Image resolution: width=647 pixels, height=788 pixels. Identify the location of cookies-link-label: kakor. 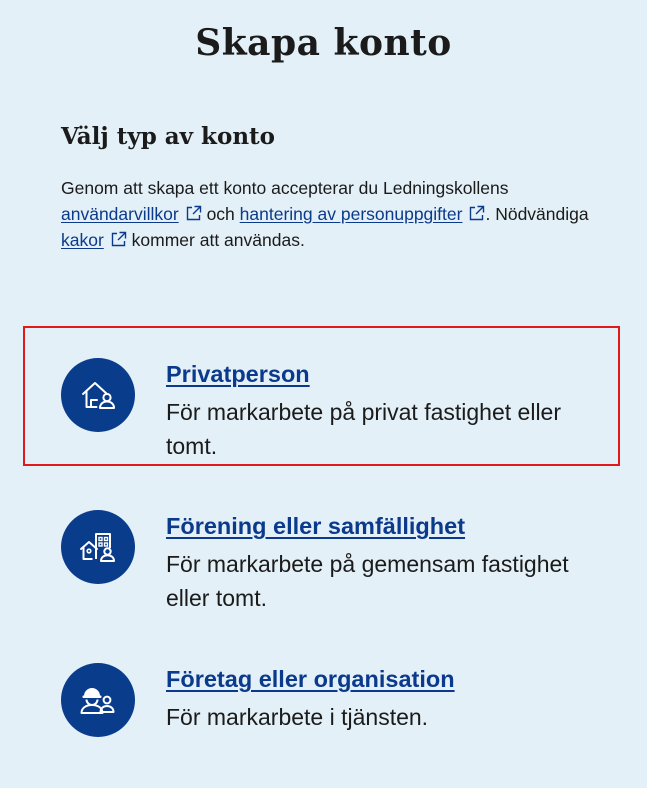
(82, 240).